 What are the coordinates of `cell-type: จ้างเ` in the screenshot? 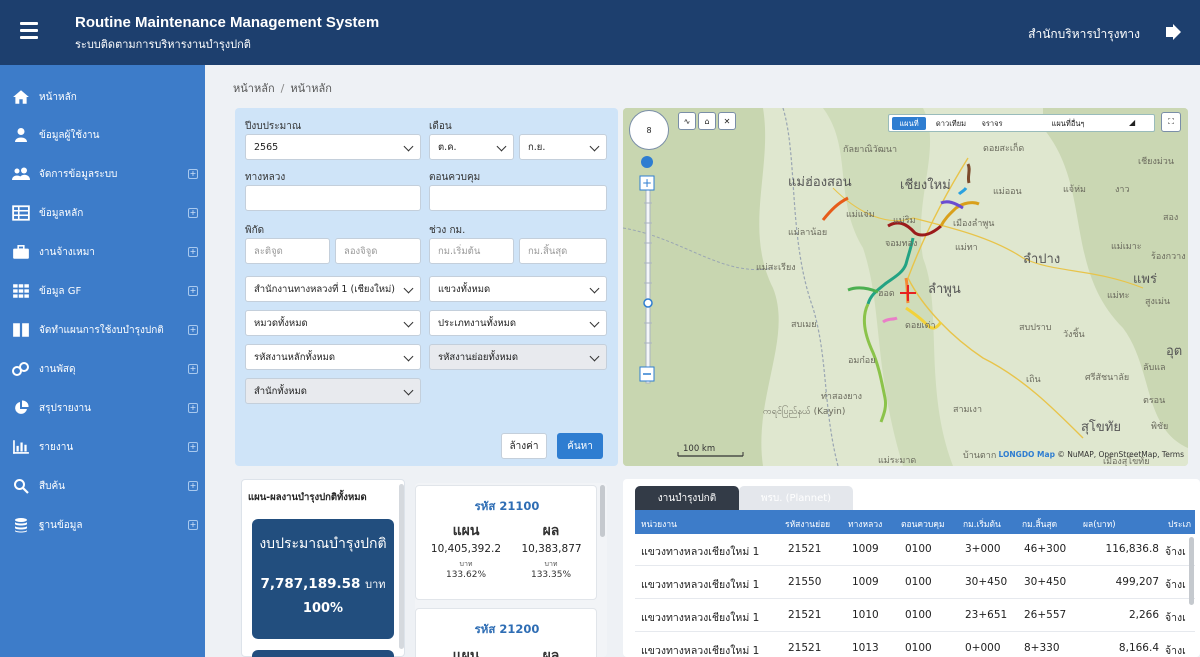 It's located at (1175, 651).